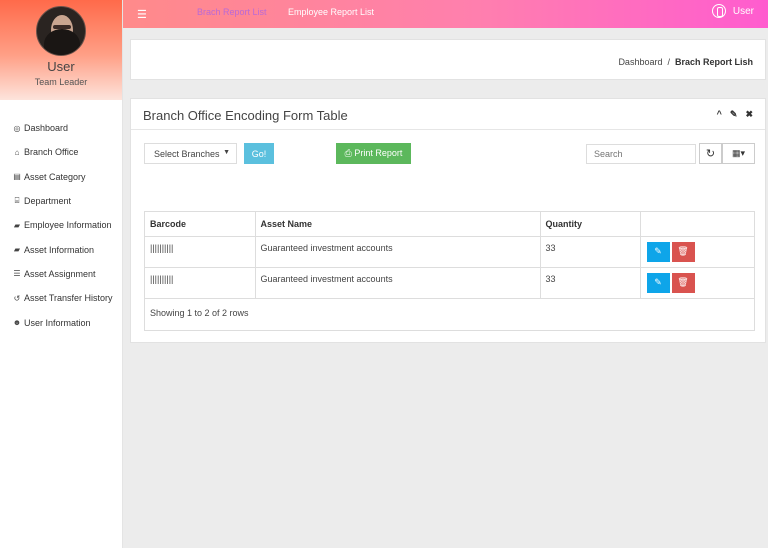  I want to click on table-header-row: Barcode Asset Name Quantity, so click(449, 224).